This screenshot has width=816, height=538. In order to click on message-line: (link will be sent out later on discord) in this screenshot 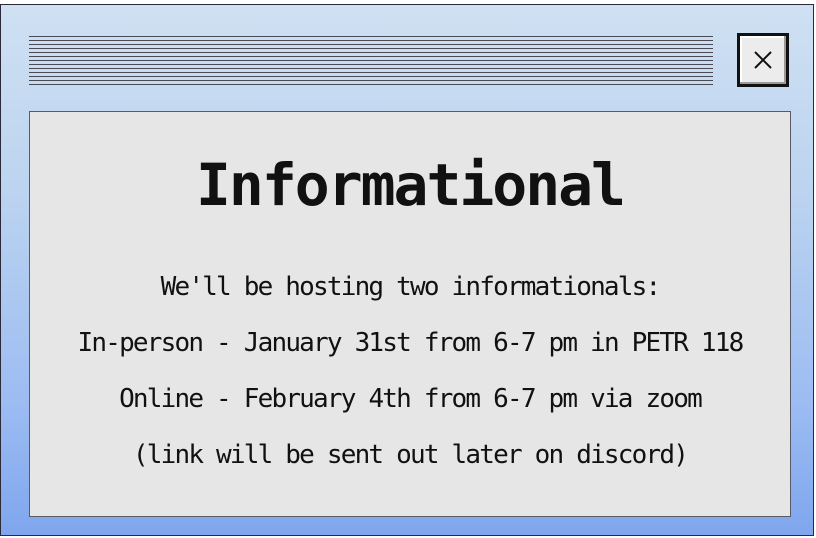, I will do `click(410, 455)`.